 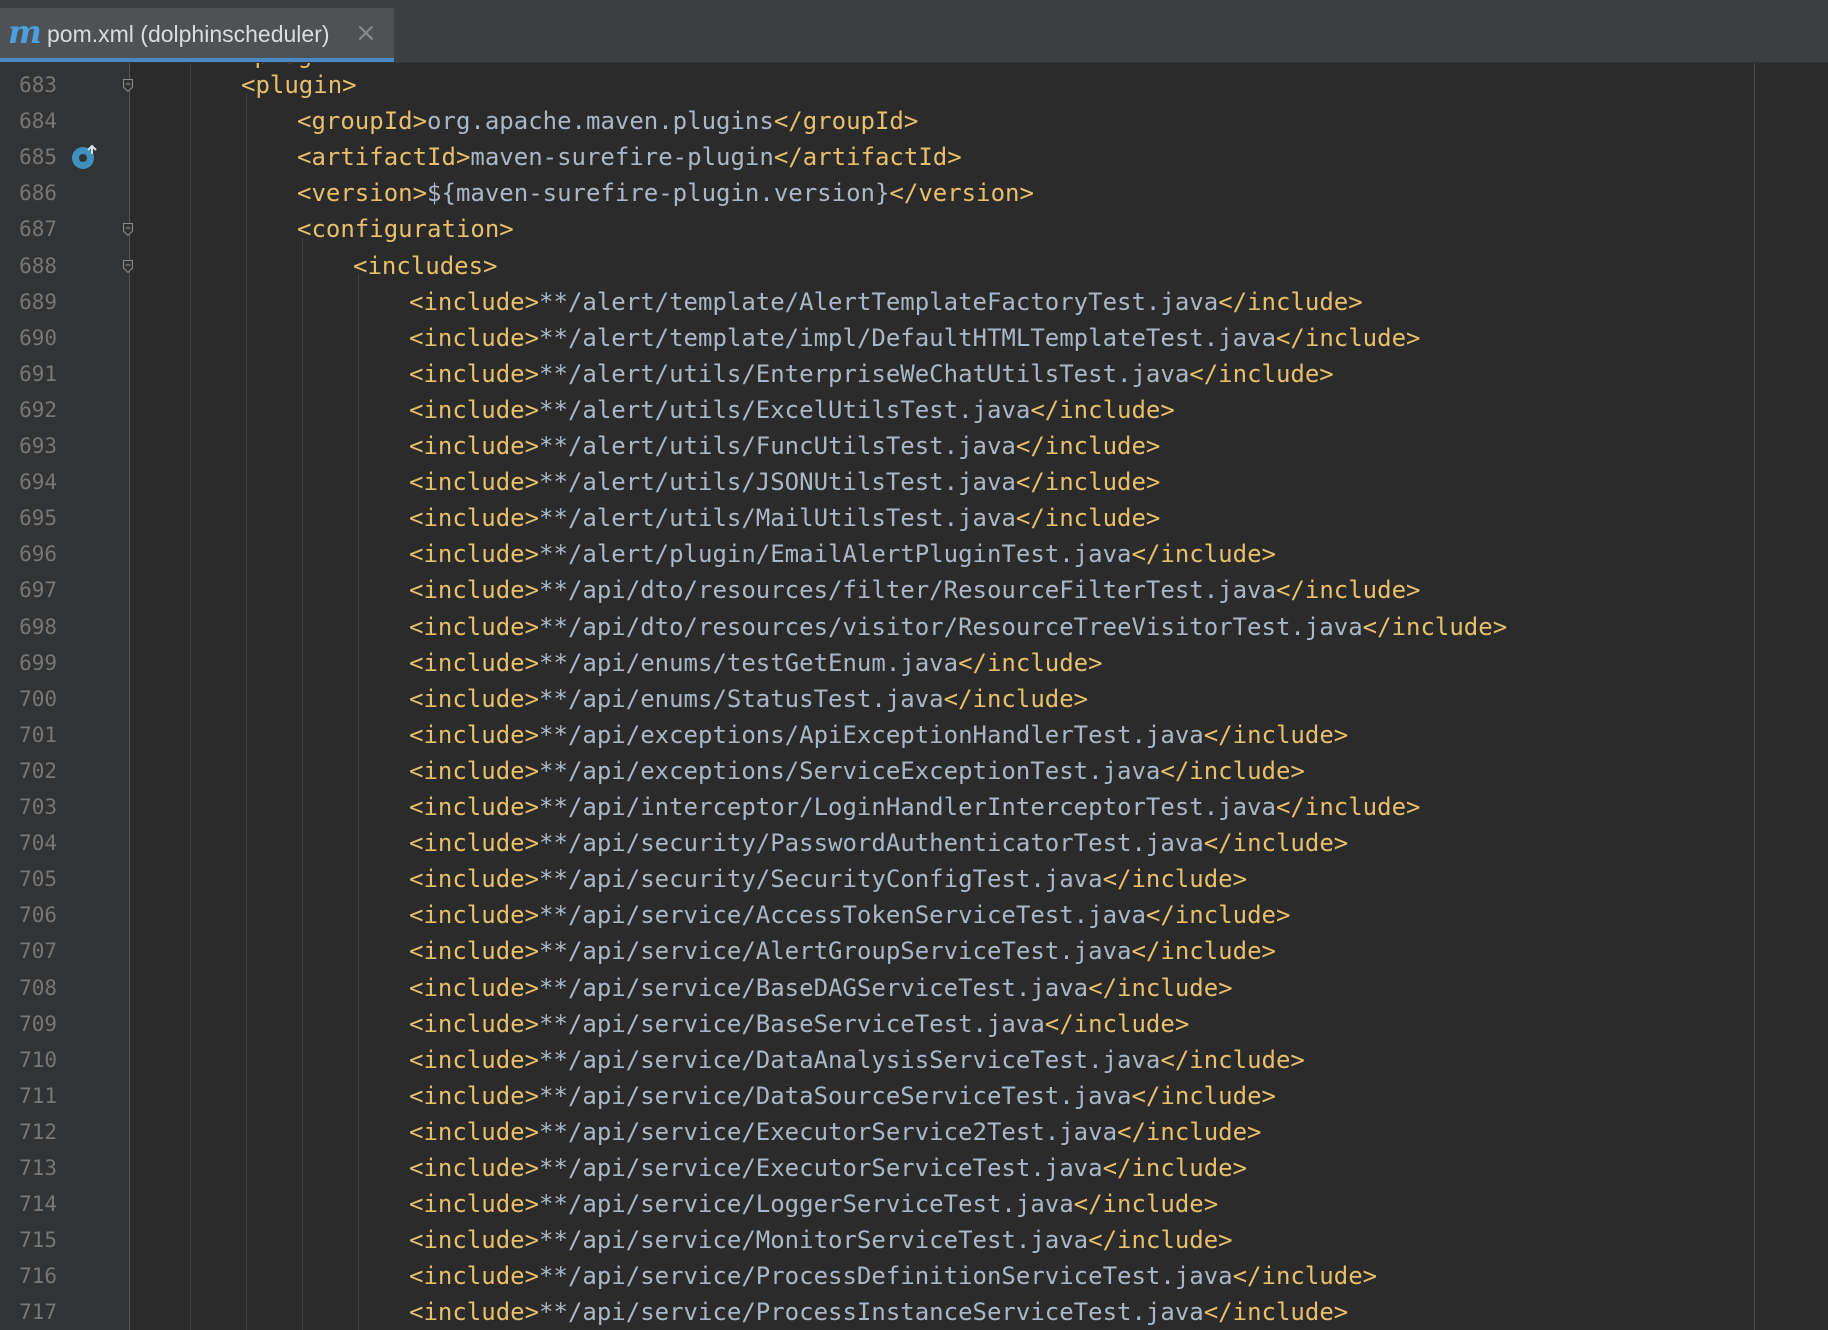 I want to click on line-number: 687, so click(x=38, y=229).